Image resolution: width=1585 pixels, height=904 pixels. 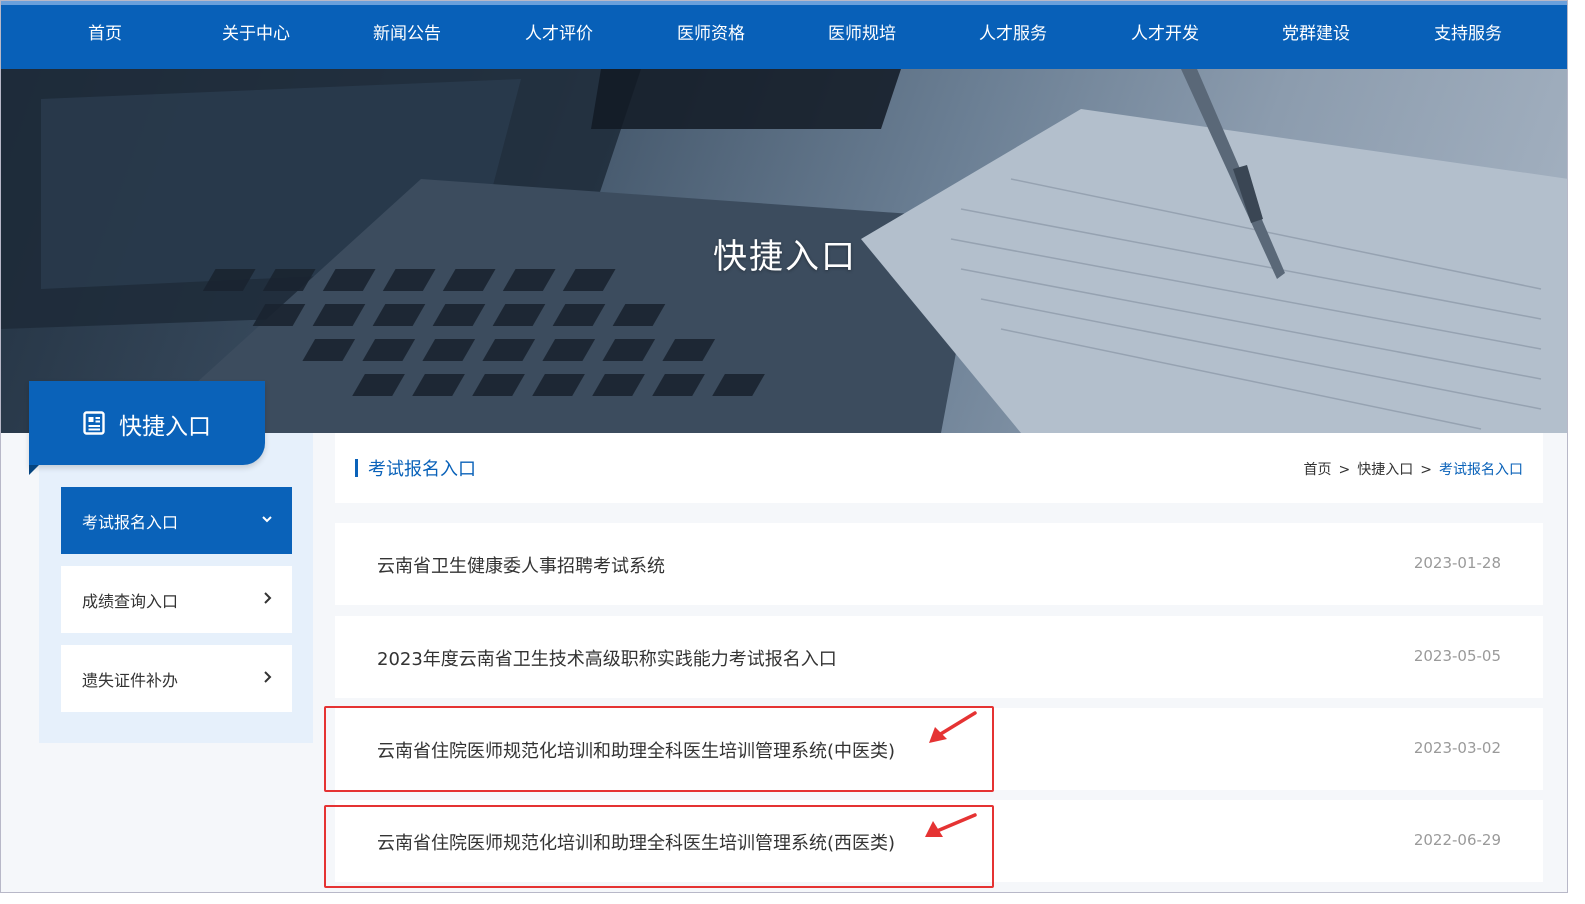 I want to click on sidebar-item-label: 考试报名入口, so click(x=130, y=522).